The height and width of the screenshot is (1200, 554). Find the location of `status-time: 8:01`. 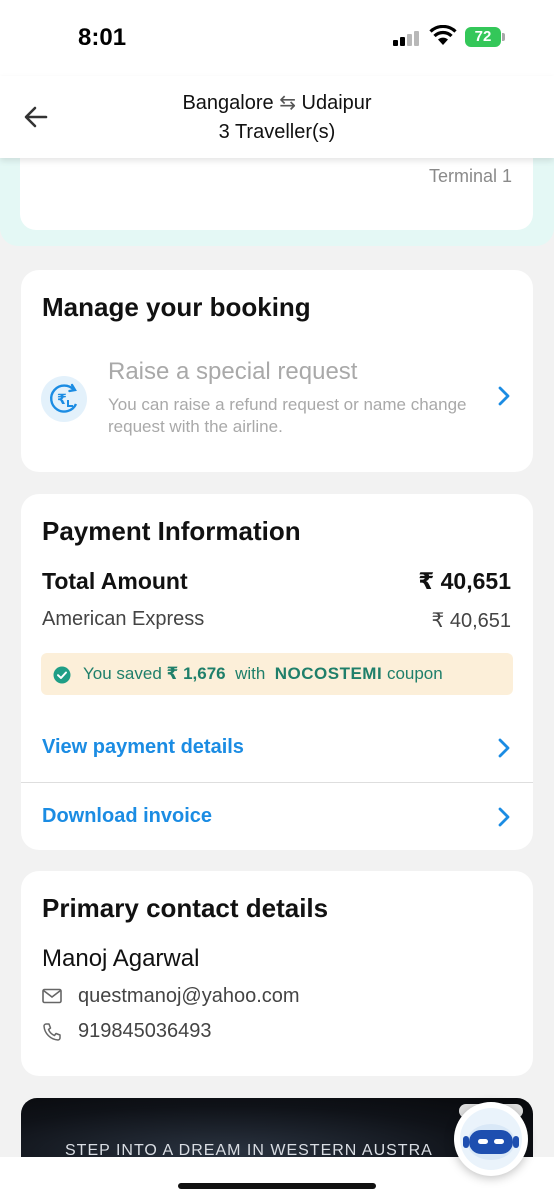

status-time: 8:01 is located at coordinates (102, 37).